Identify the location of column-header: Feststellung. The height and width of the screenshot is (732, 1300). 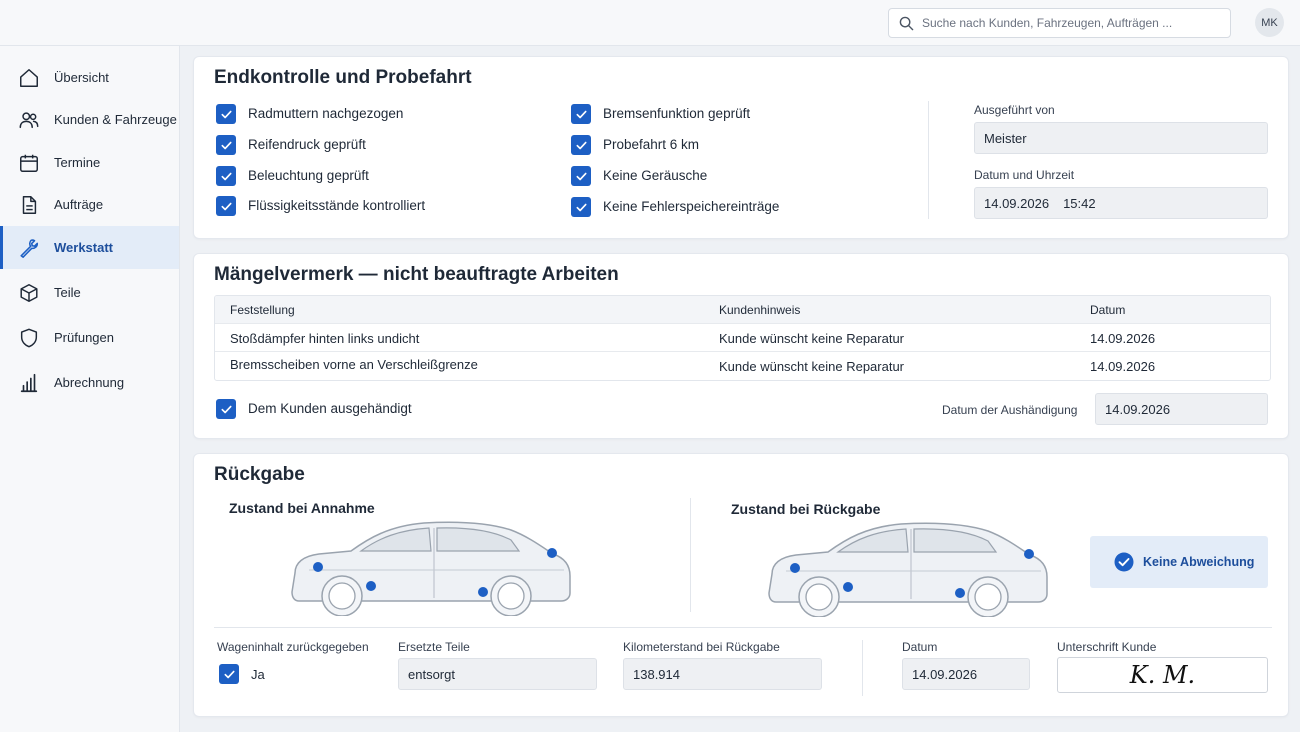
(262, 310).